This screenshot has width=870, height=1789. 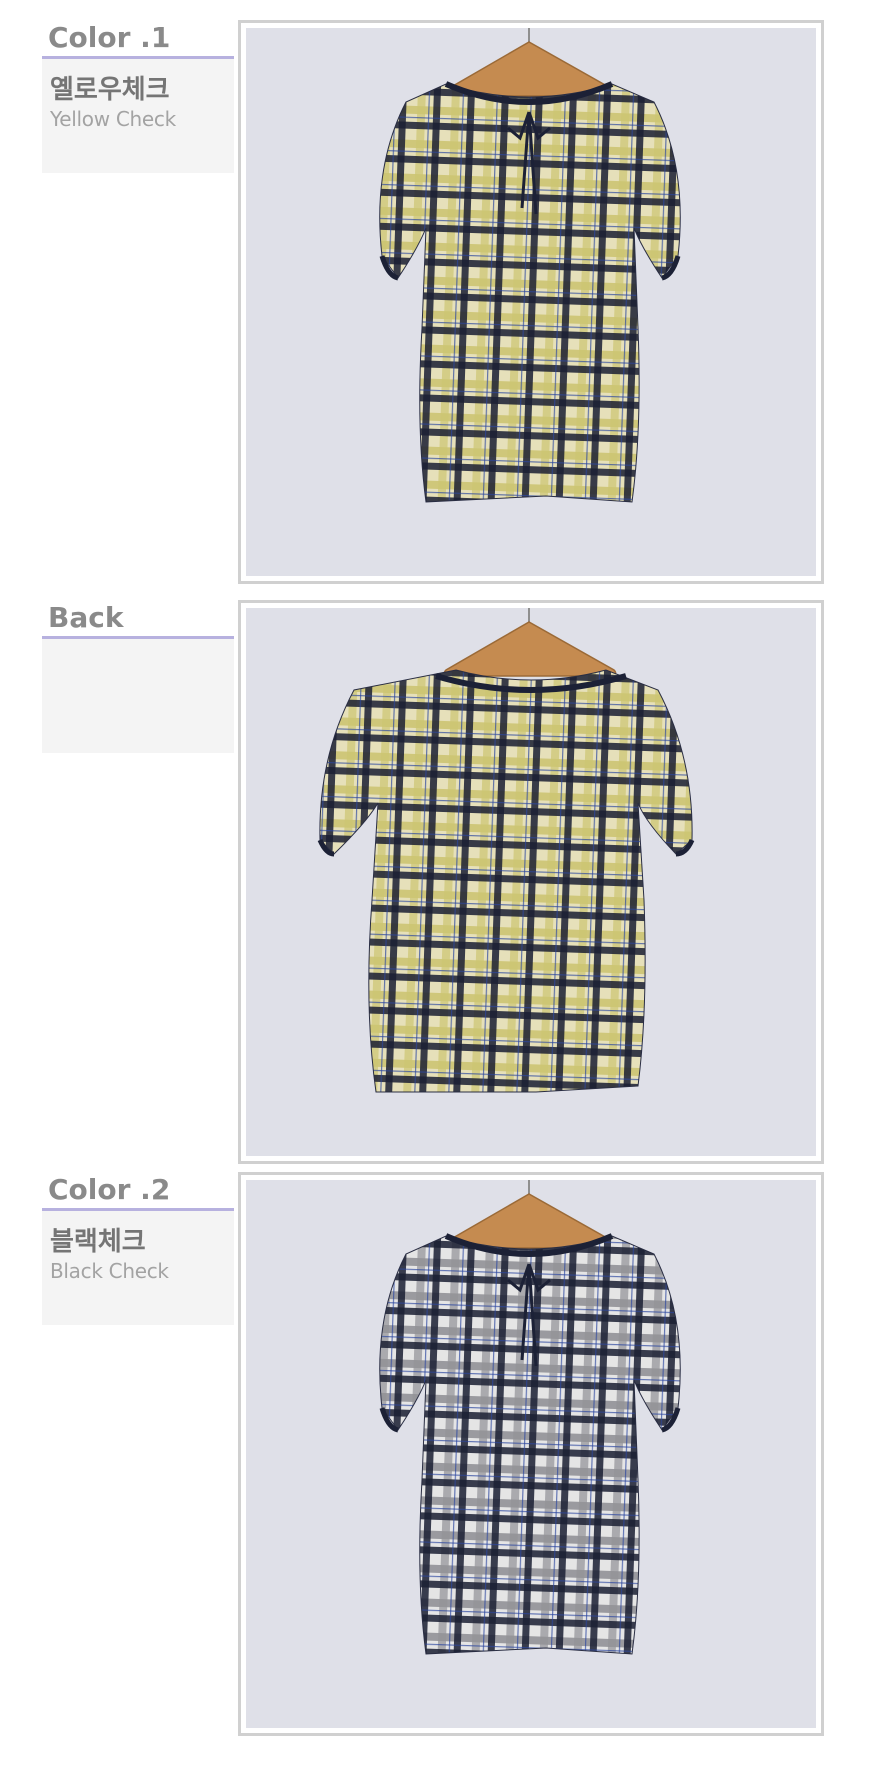 What do you see at coordinates (110, 90) in the screenshot?
I see `color-name-korean: 옐로우체크` at bounding box center [110, 90].